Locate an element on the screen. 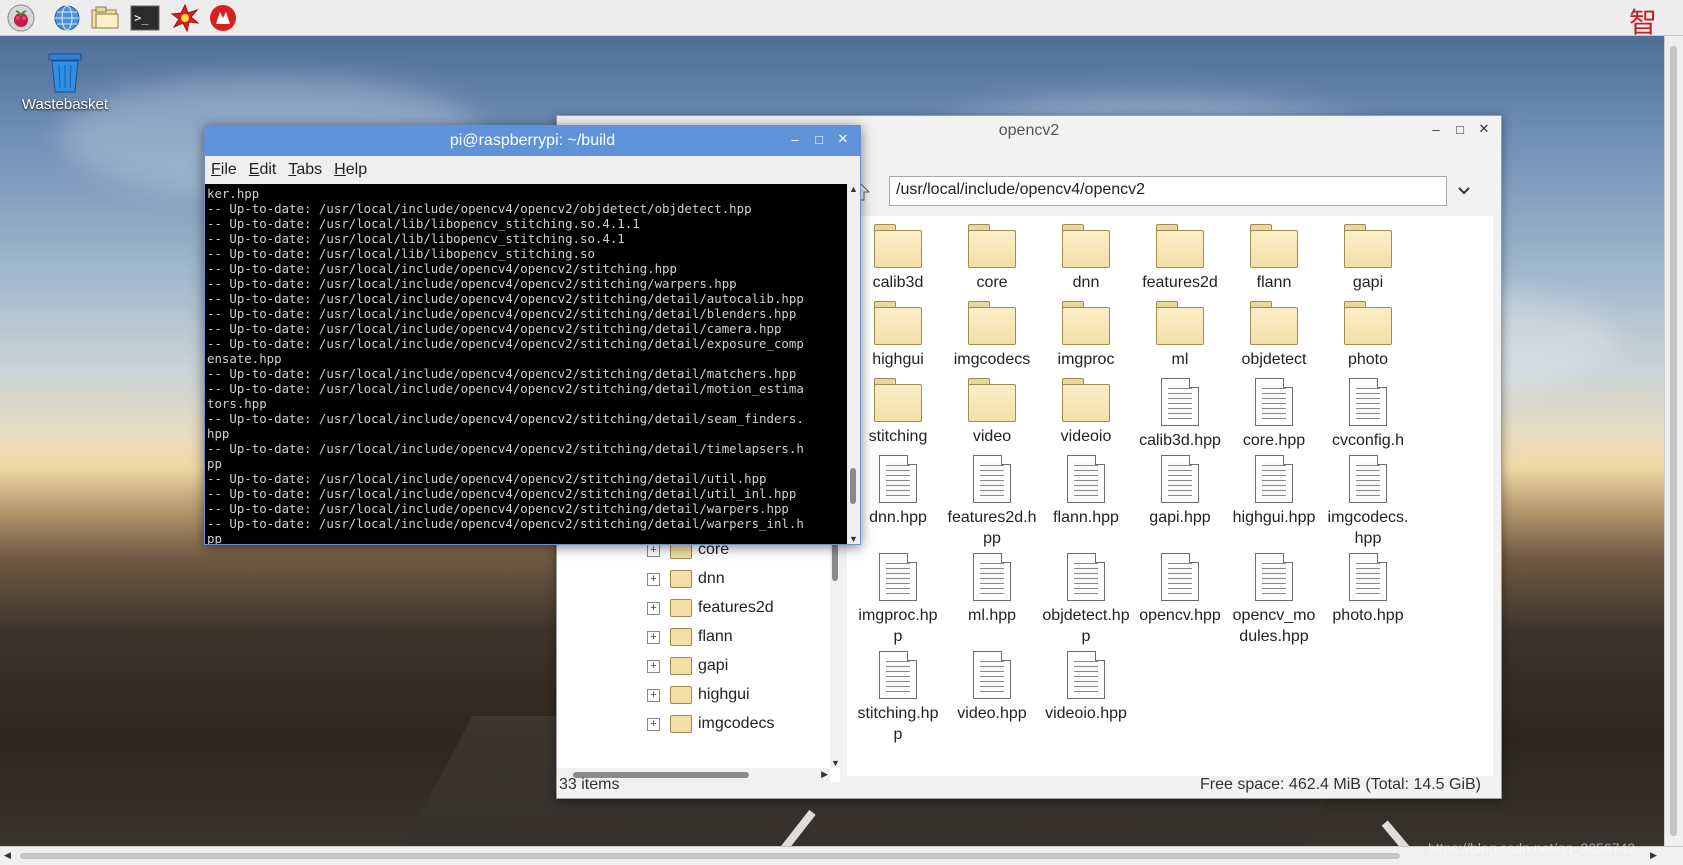 This screenshot has height=865, width=1683. file-item: imgproc.hp p is located at coordinates (898, 600).